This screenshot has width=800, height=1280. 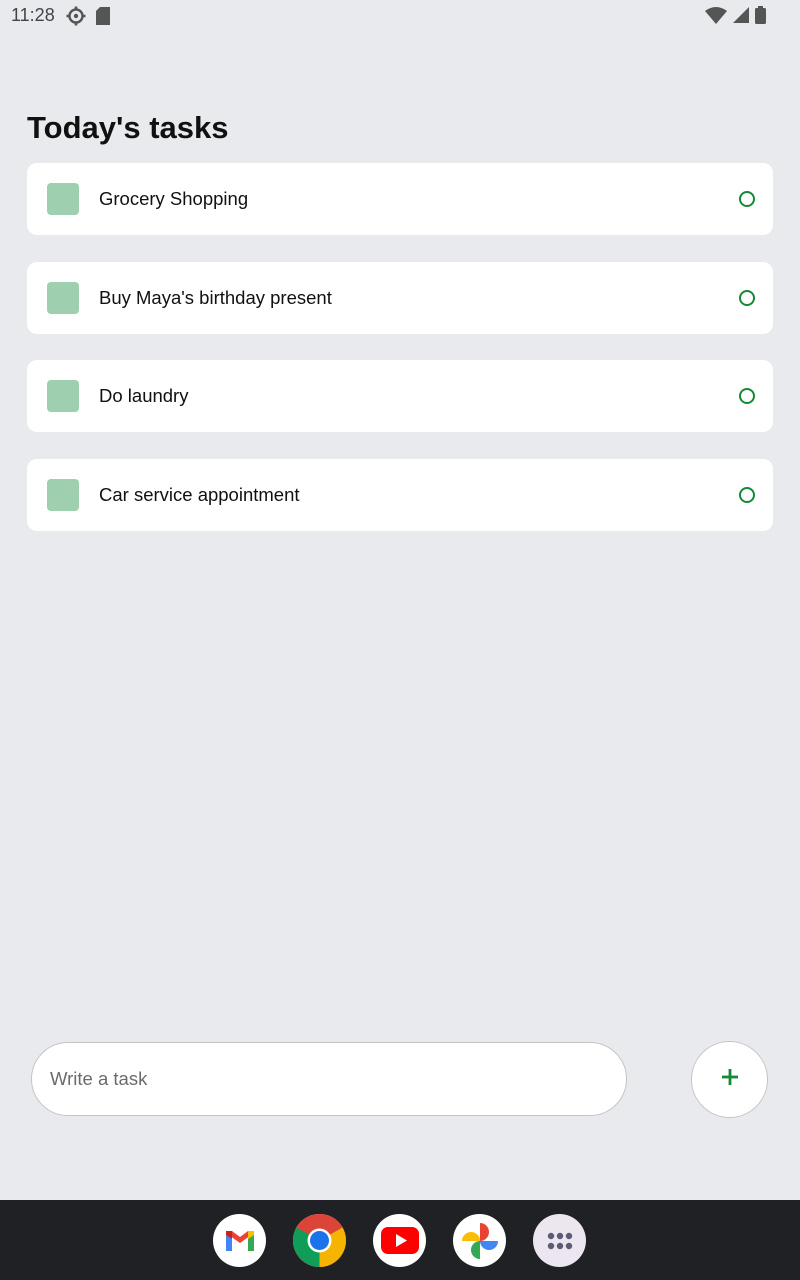 I want to click on status-bar: 11:28, so click(x=400, y=16).